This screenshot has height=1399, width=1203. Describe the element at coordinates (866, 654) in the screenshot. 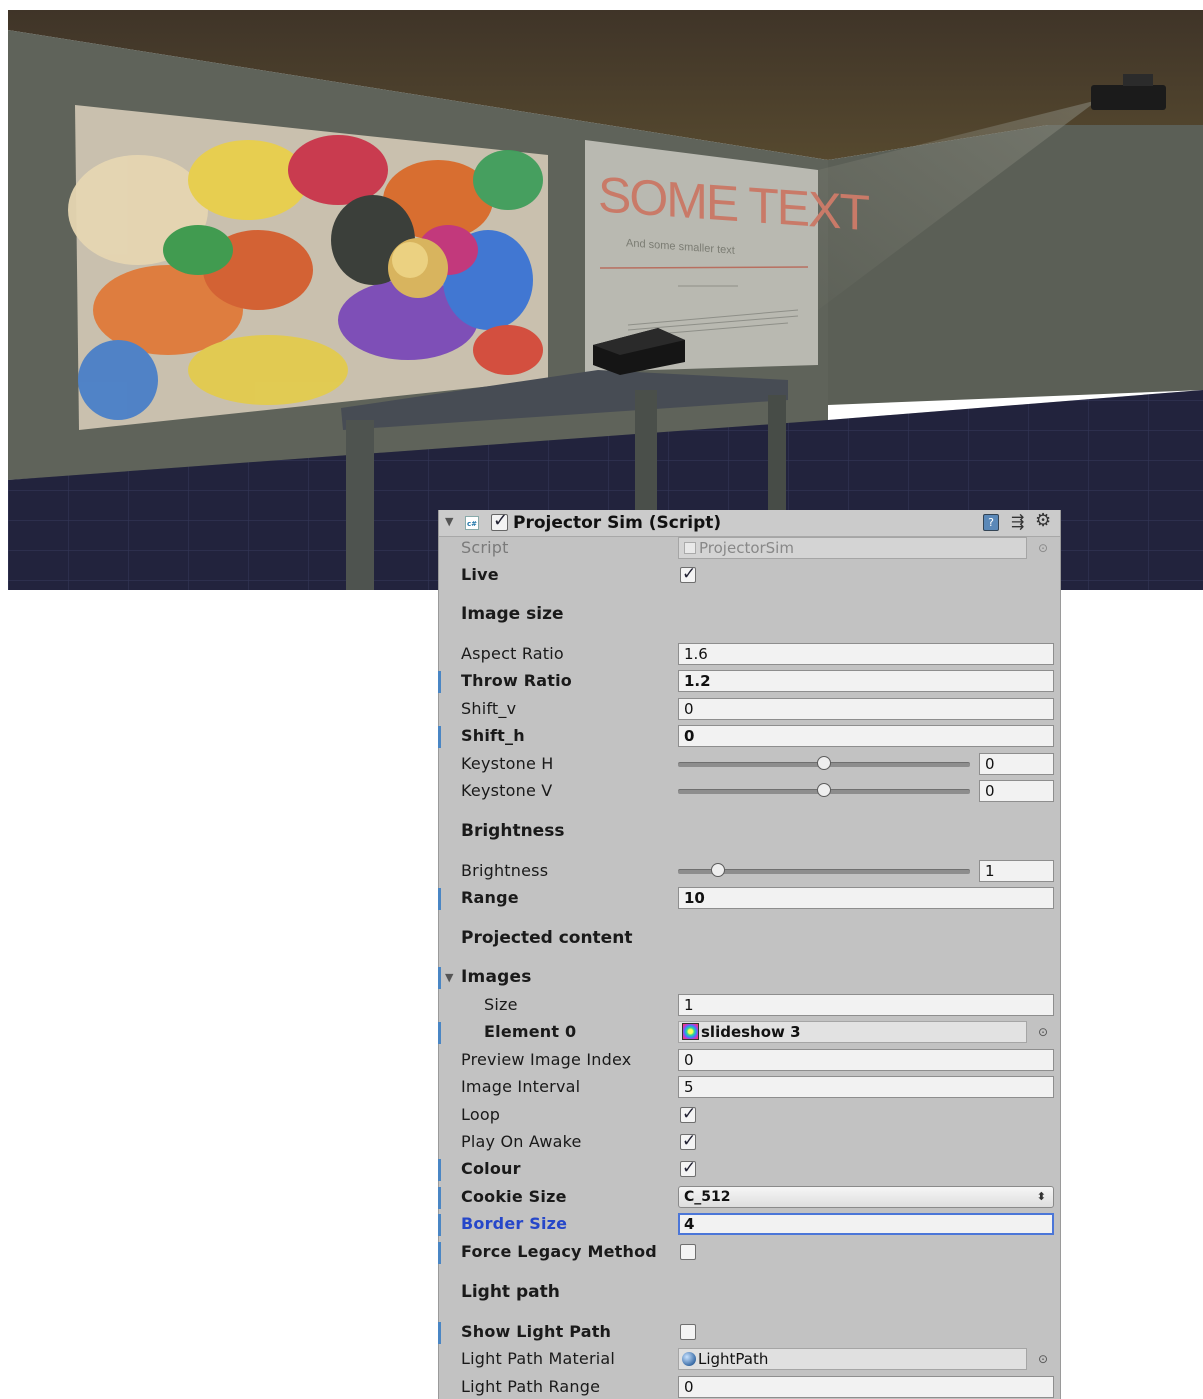

I see `aspect-ratio-field: 1.6` at that location.